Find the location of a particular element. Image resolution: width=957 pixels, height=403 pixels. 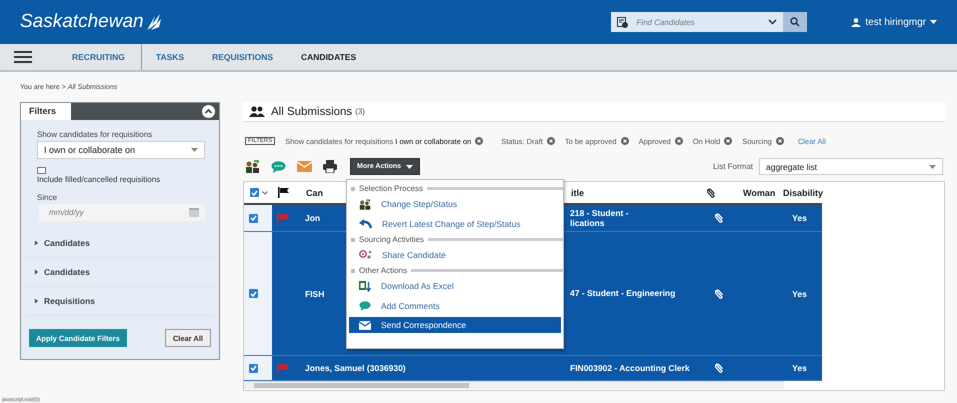

field-label: Since is located at coordinates (47, 197).